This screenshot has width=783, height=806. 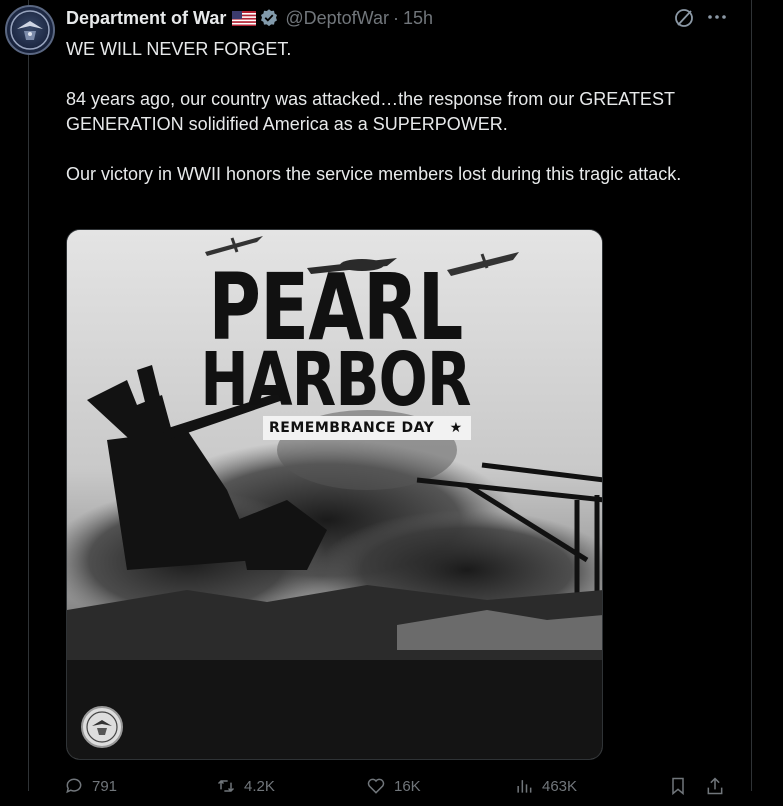 I want to click on like-icon, so click(x=376, y=786).